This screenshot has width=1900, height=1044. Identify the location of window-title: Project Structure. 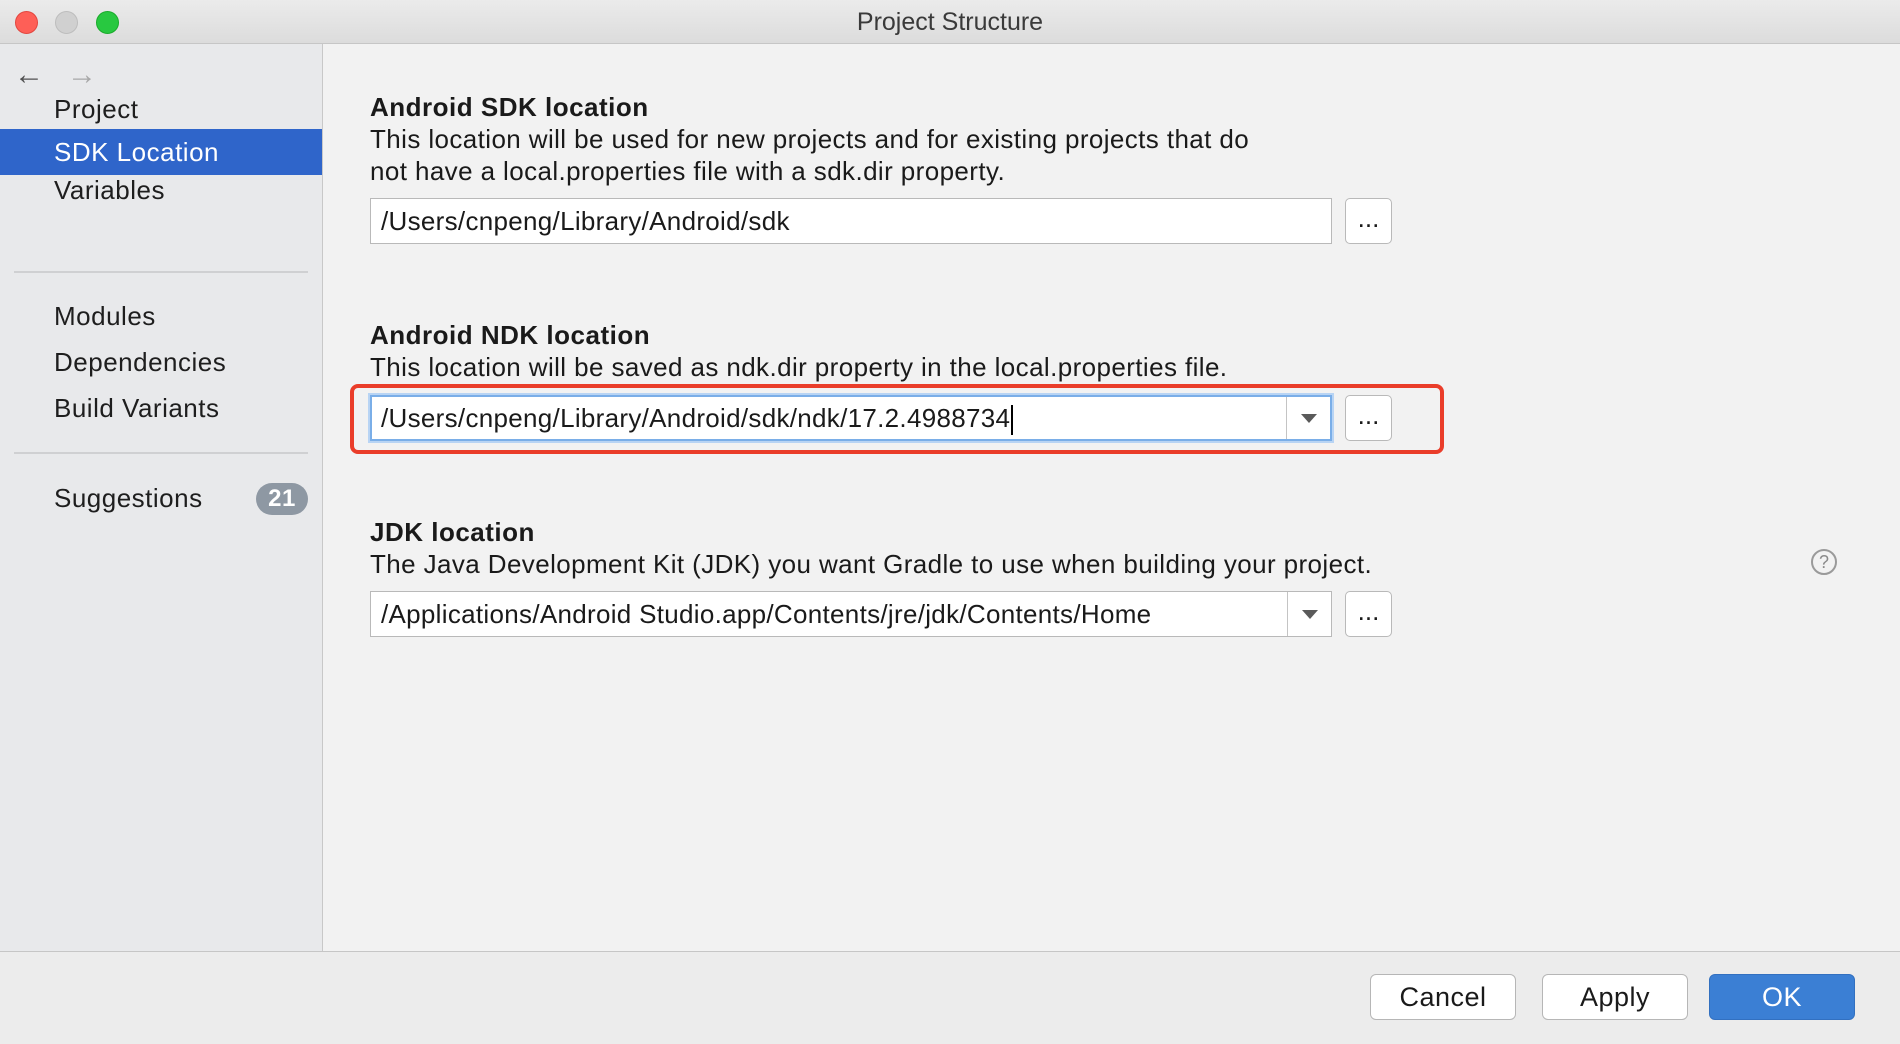
(950, 22).